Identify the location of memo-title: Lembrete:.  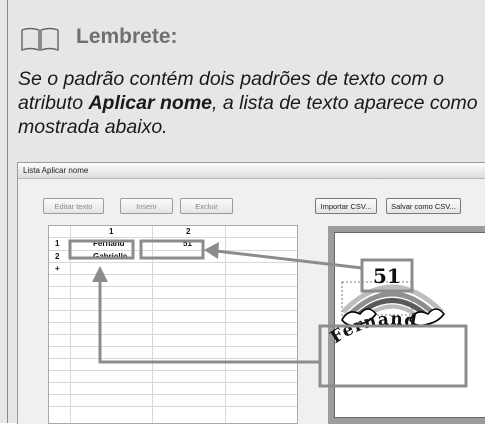
(127, 36).